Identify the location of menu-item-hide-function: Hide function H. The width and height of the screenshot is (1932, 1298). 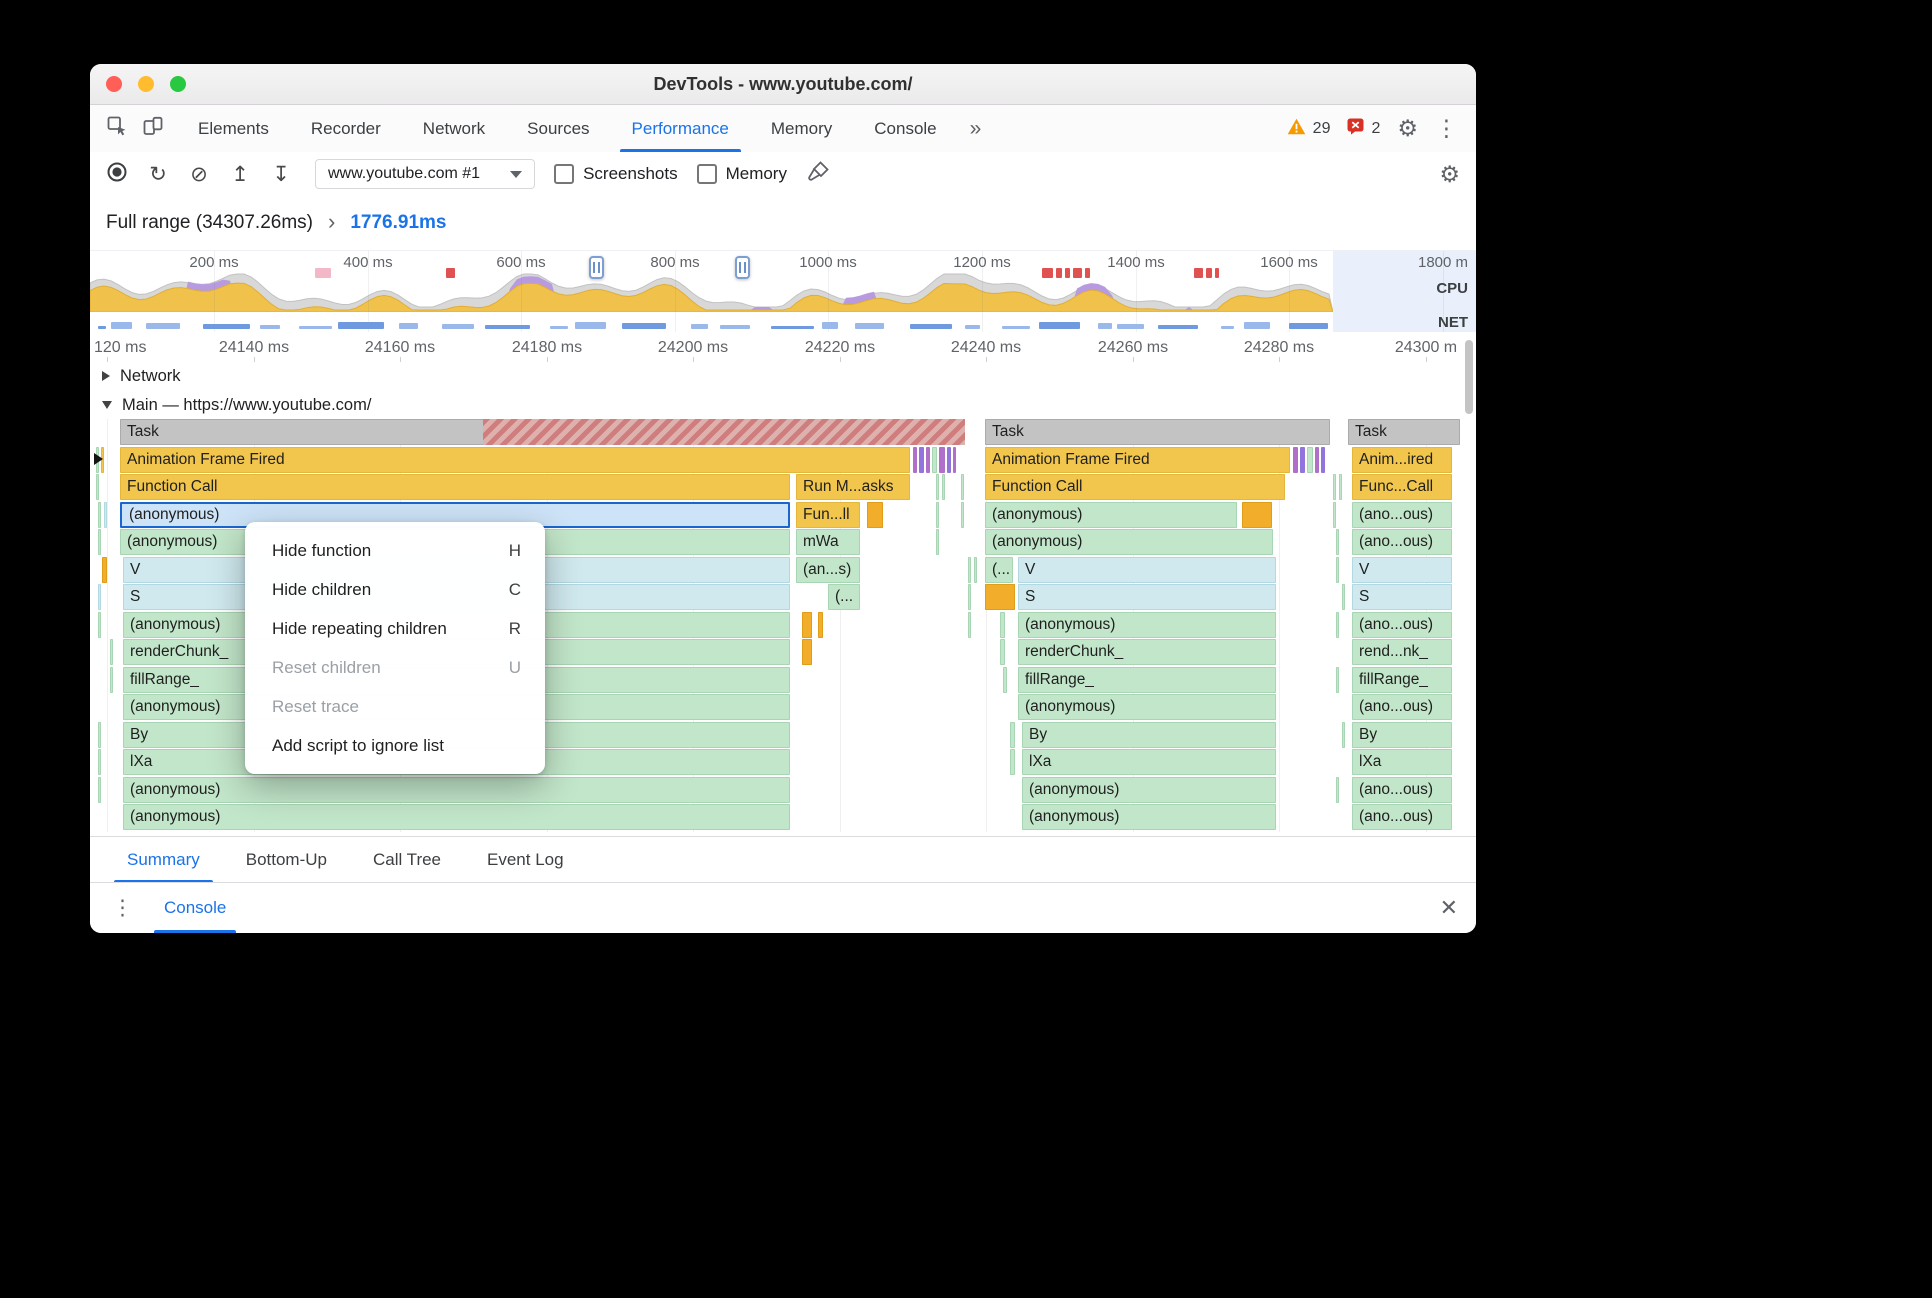
(395, 550).